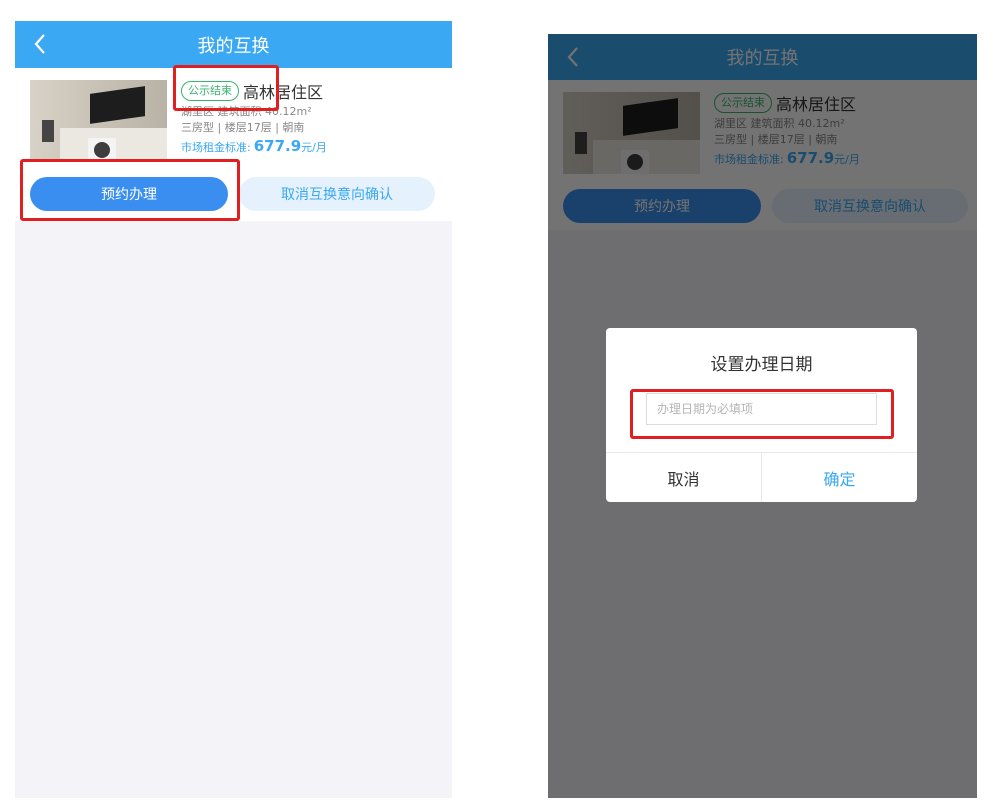  What do you see at coordinates (130, 190) in the screenshot?
I see `highlight-book-button` at bounding box center [130, 190].